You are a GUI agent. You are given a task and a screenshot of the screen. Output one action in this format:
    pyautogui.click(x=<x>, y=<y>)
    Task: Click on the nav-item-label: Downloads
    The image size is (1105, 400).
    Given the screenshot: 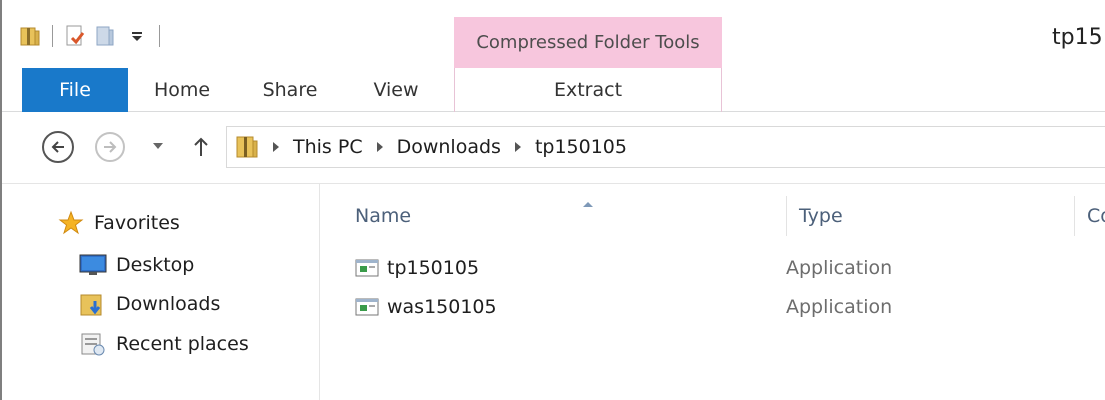 What is the action you would take?
    pyautogui.click(x=168, y=304)
    